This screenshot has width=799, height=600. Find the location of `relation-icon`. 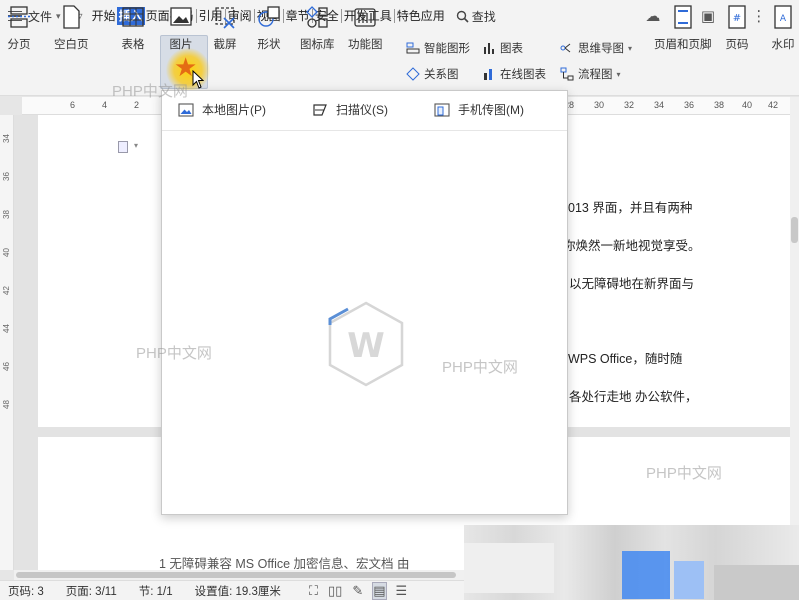

relation-icon is located at coordinates (413, 74).